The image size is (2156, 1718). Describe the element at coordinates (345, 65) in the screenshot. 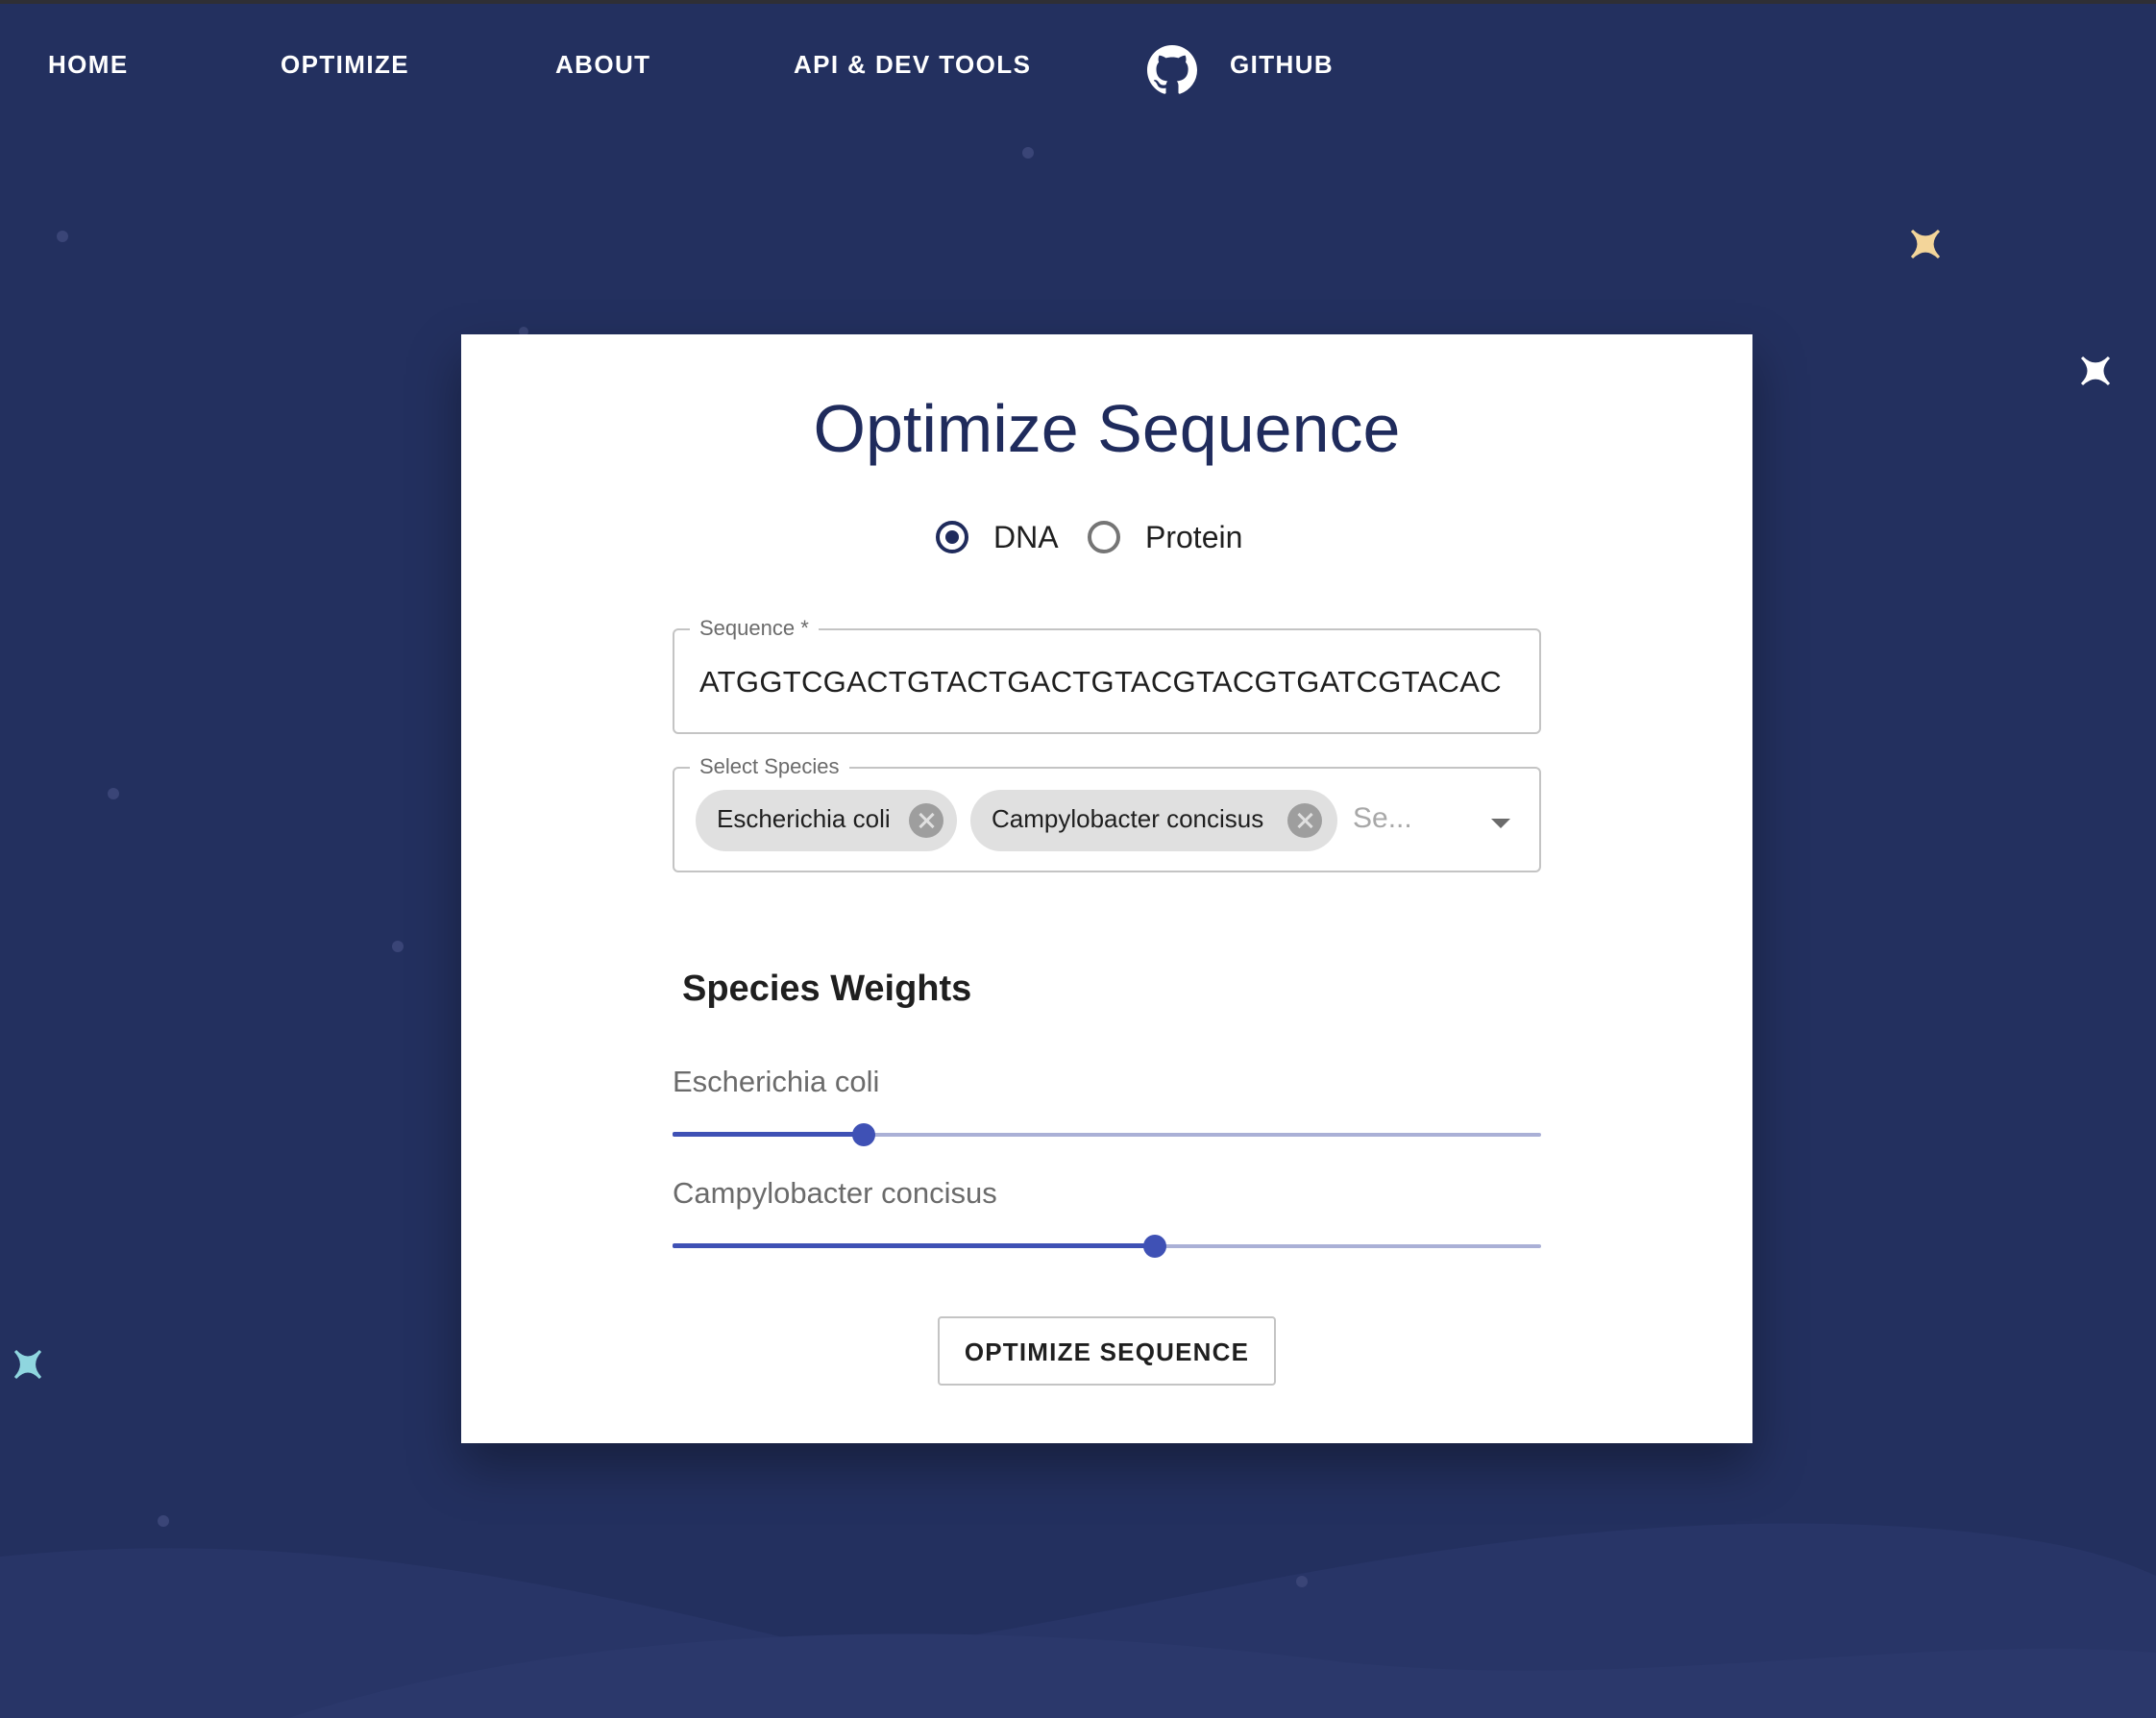

I see `nav-optimize: OPTIMIZE` at that location.